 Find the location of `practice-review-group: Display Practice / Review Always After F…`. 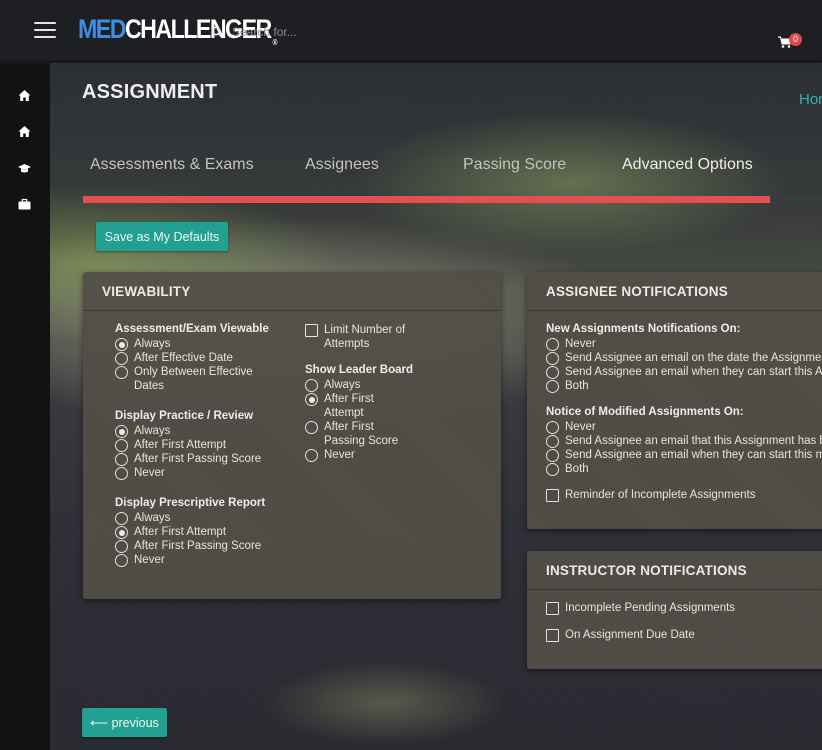

practice-review-group: Display Practice / Review Always After F… is located at coordinates (188, 445).